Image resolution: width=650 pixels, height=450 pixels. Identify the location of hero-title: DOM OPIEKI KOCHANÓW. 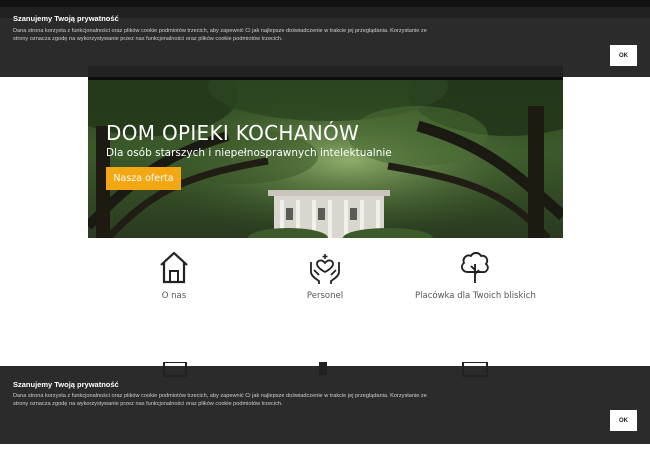
(233, 133).